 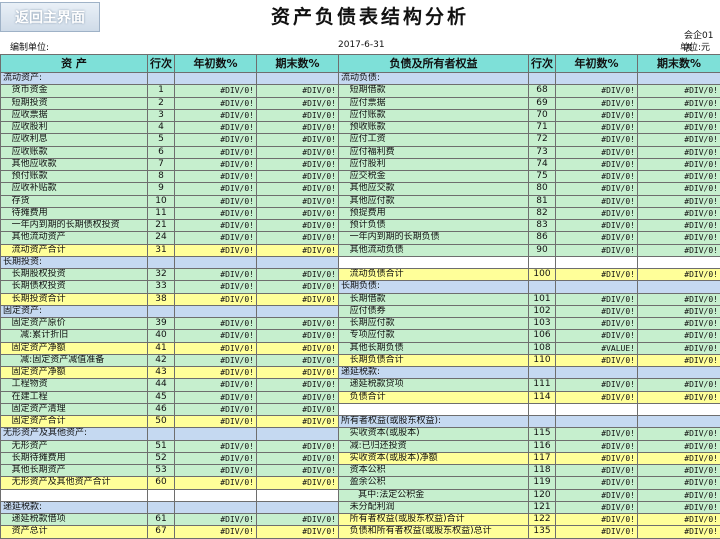 What do you see at coordinates (434, 495) in the screenshot?
I see `liability-name-cell: 其中:法定公积金` at bounding box center [434, 495].